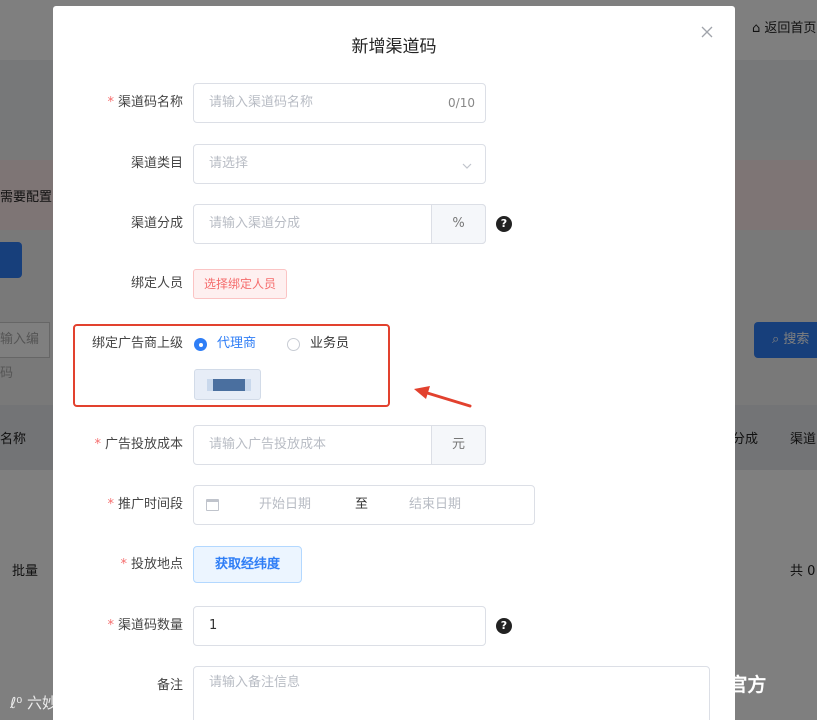 Image resolution: width=817 pixels, height=720 pixels. I want to click on quantity-input: 1, so click(339, 626).